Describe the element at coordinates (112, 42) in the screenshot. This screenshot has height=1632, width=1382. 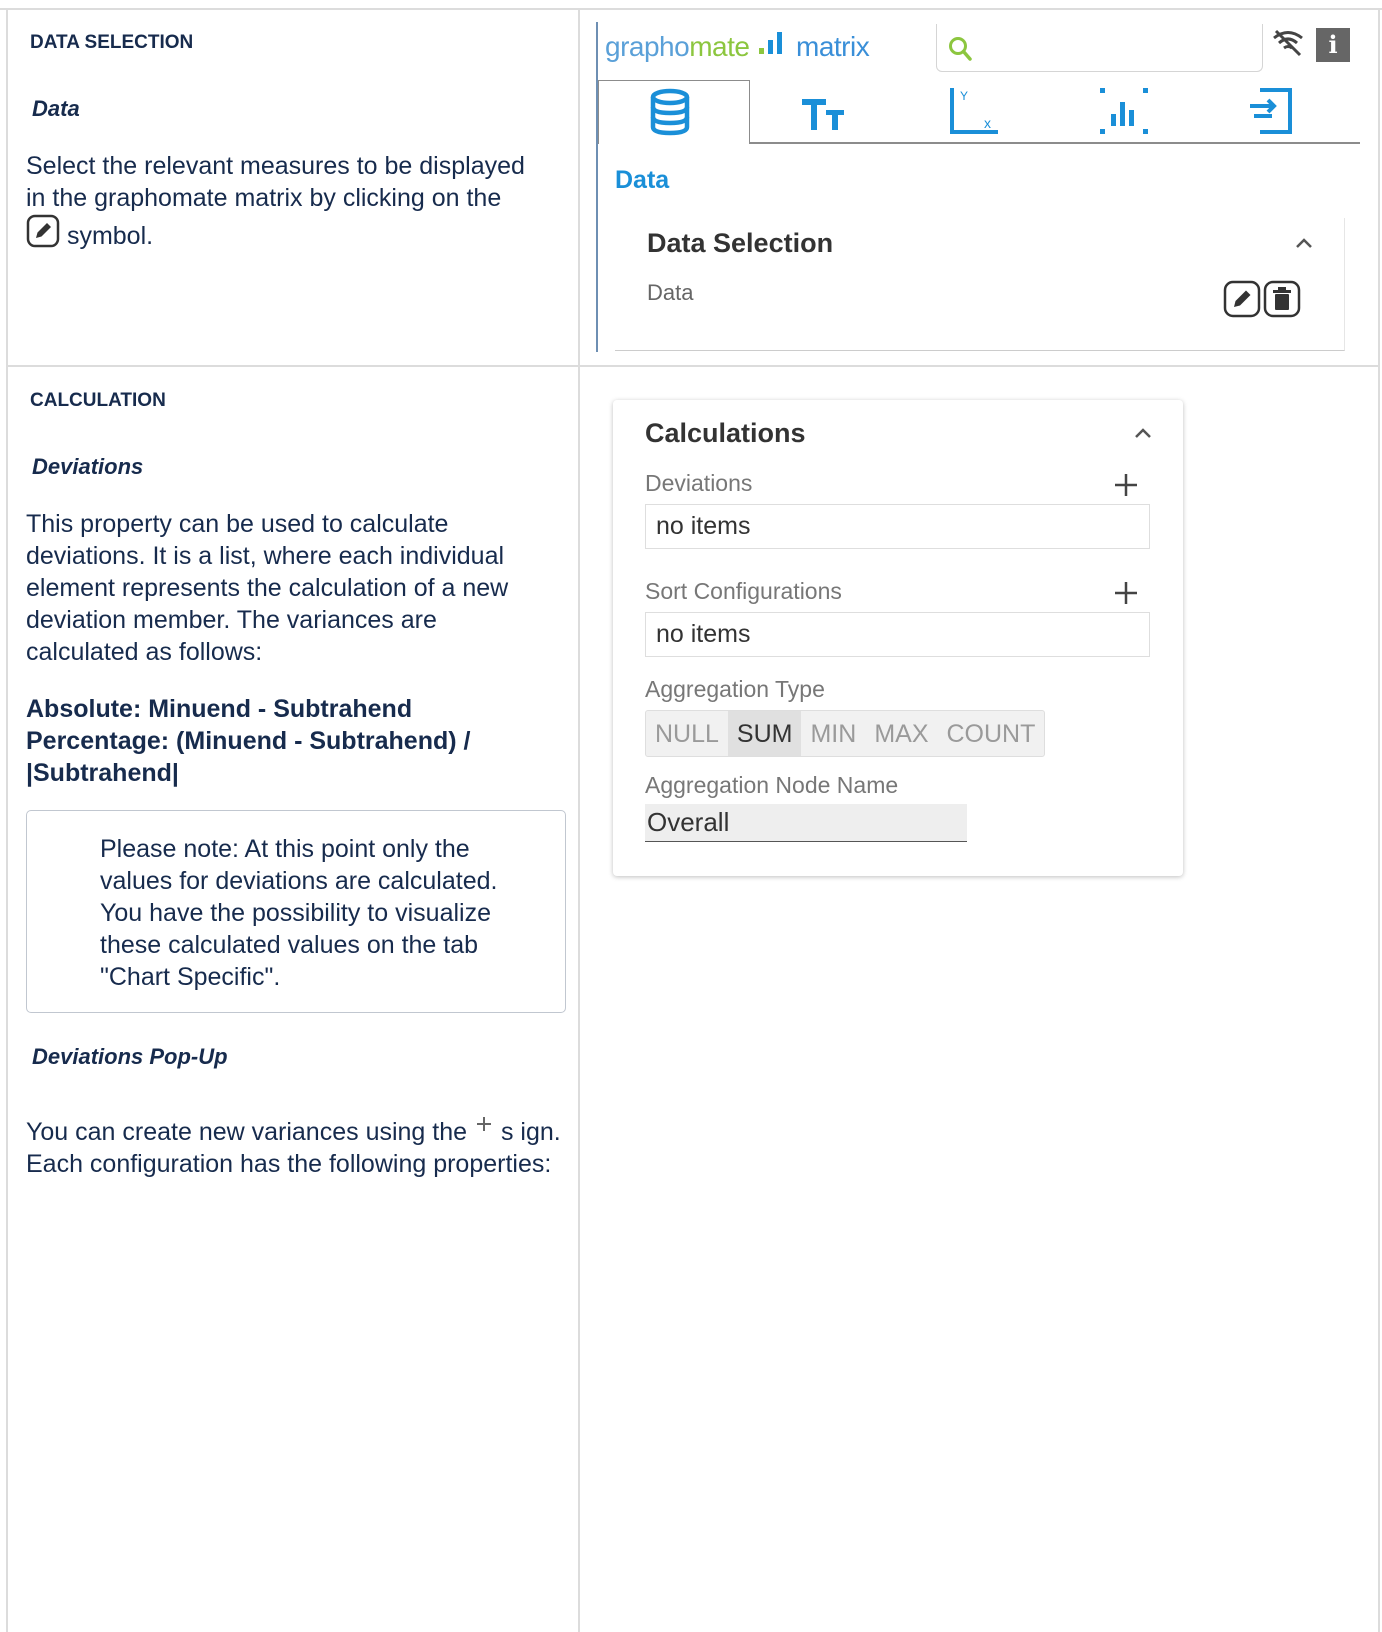
I see `section-heading-data-selection: DATA SELECTION` at that location.